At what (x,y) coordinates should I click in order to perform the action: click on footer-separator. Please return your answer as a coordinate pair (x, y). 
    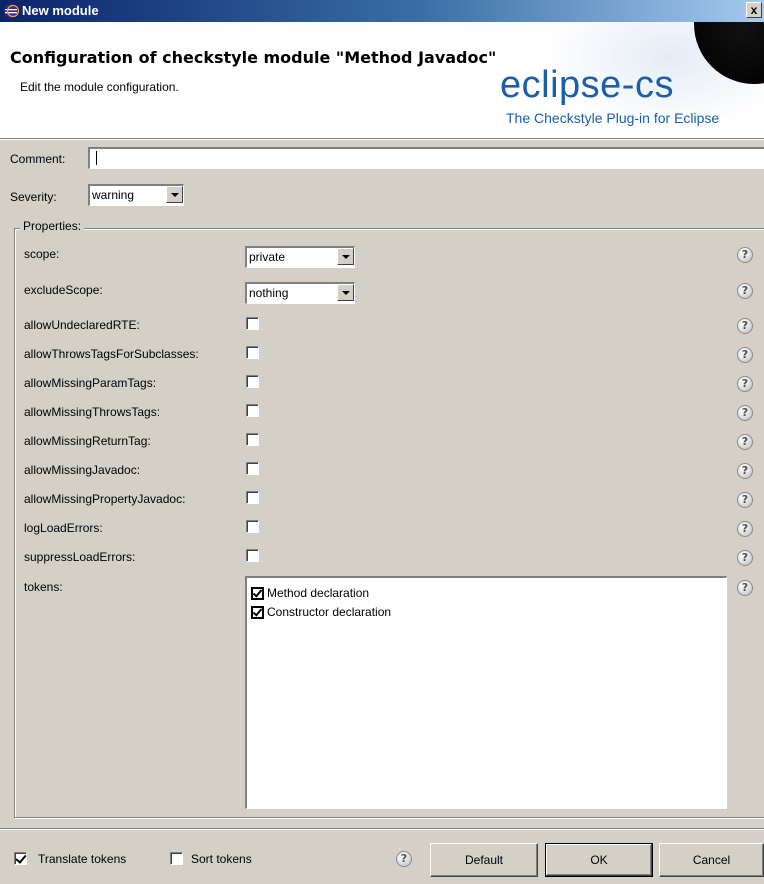
    Looking at the image, I should click on (382, 829).